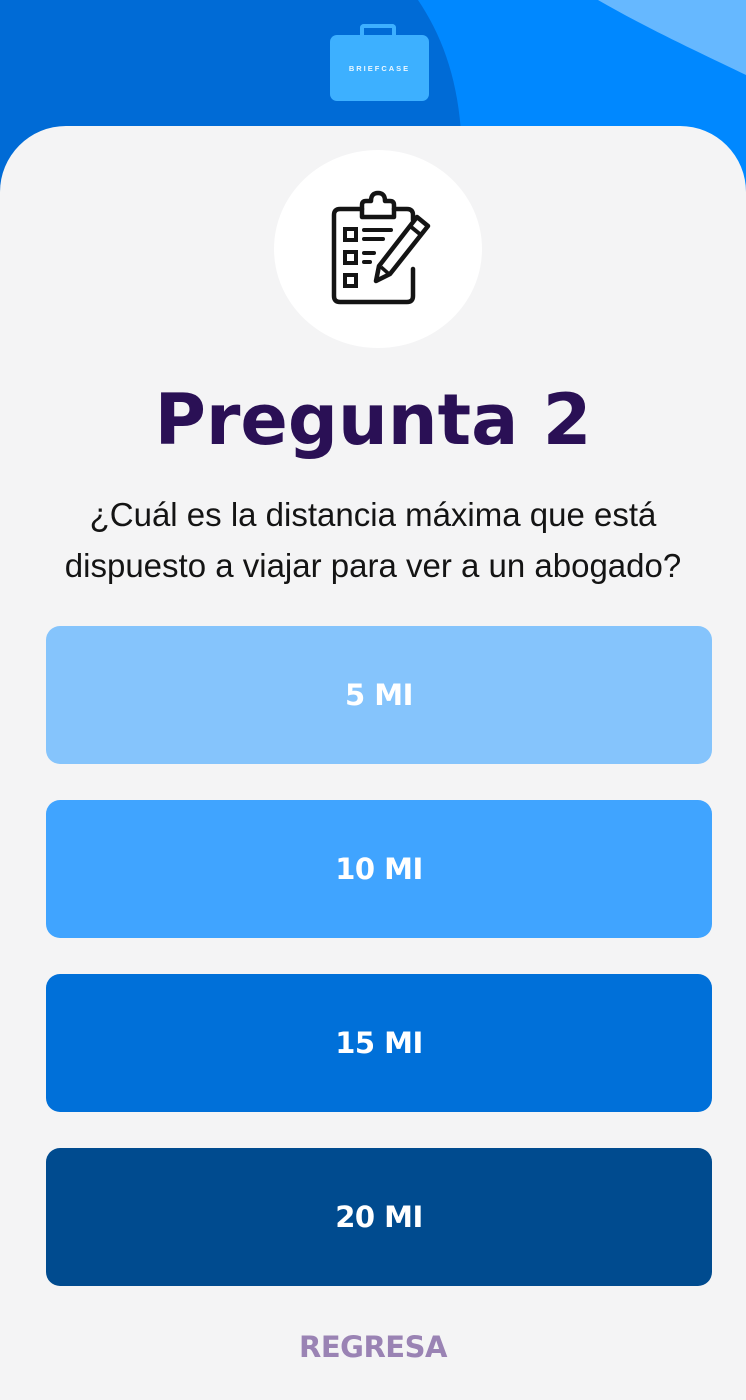 The image size is (746, 1400). I want to click on briefcase-logo: BRIEFCASE, so click(380, 63).